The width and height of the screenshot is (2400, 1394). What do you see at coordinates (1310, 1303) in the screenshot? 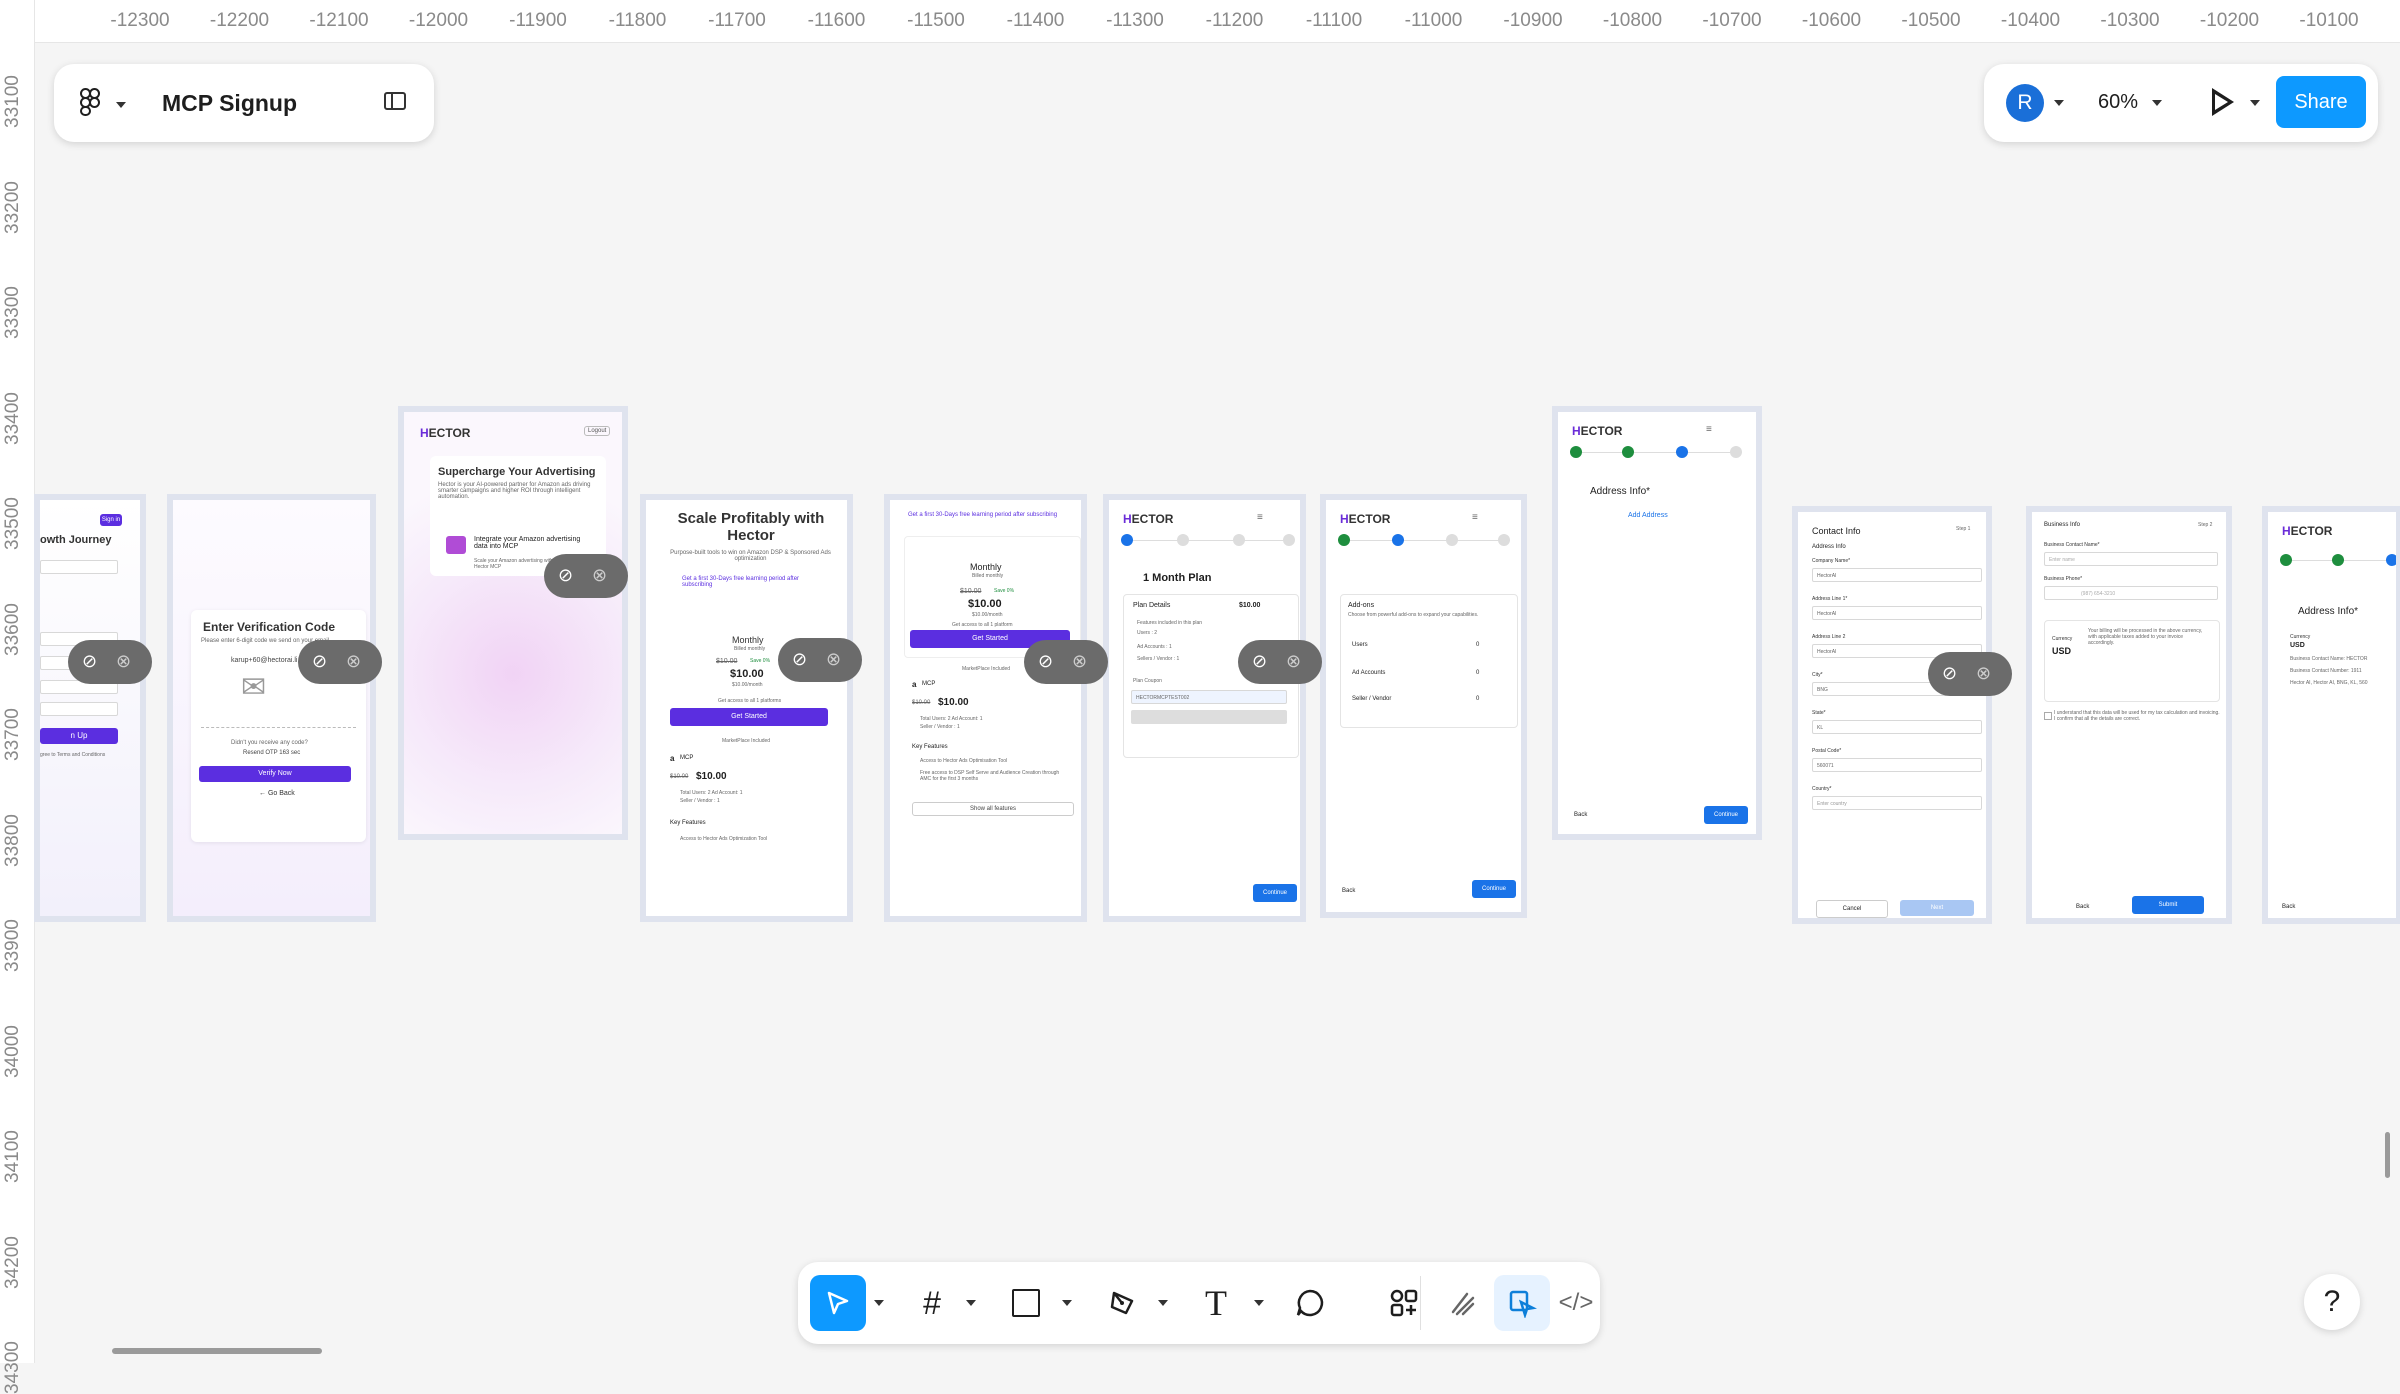
I see `comment-tool-icon` at bounding box center [1310, 1303].